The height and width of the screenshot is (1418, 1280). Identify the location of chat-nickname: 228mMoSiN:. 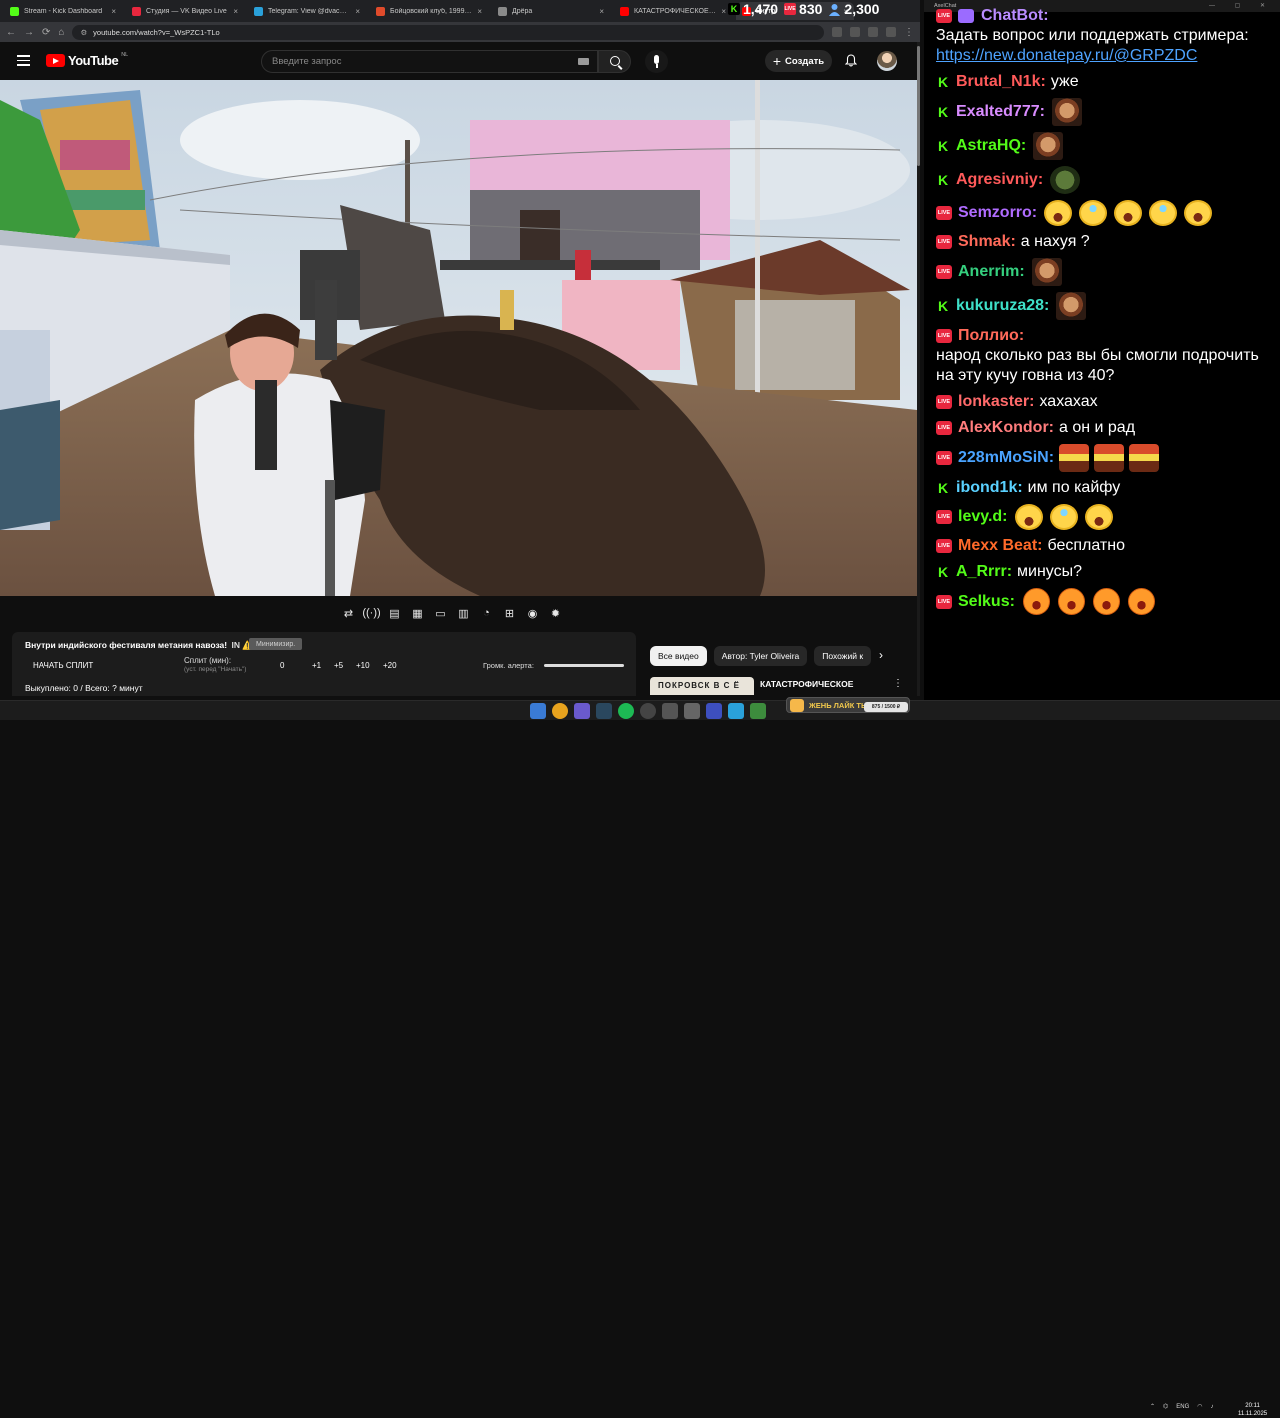
(1006, 458).